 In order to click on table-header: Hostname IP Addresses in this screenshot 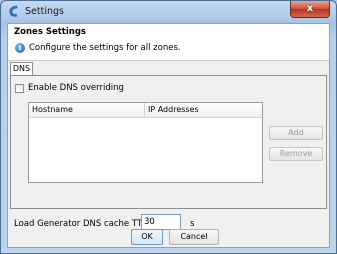, I will do `click(145, 110)`.